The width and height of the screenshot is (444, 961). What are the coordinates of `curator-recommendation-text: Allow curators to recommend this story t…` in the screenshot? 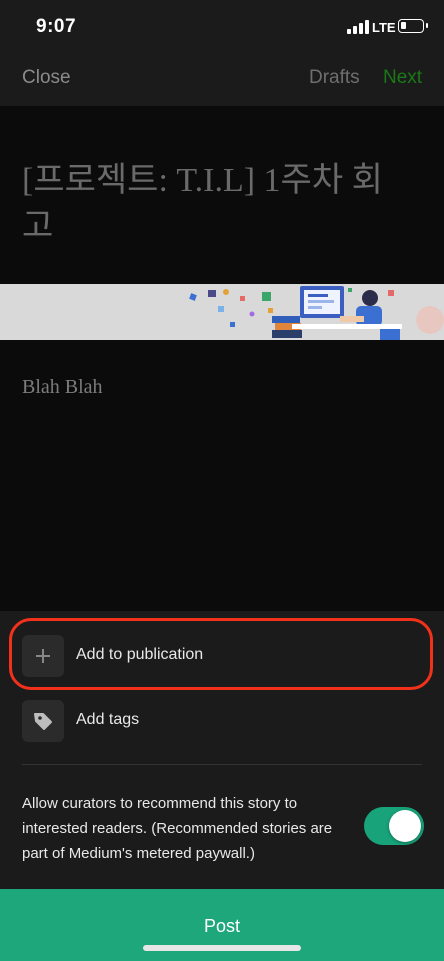 It's located at (177, 828).